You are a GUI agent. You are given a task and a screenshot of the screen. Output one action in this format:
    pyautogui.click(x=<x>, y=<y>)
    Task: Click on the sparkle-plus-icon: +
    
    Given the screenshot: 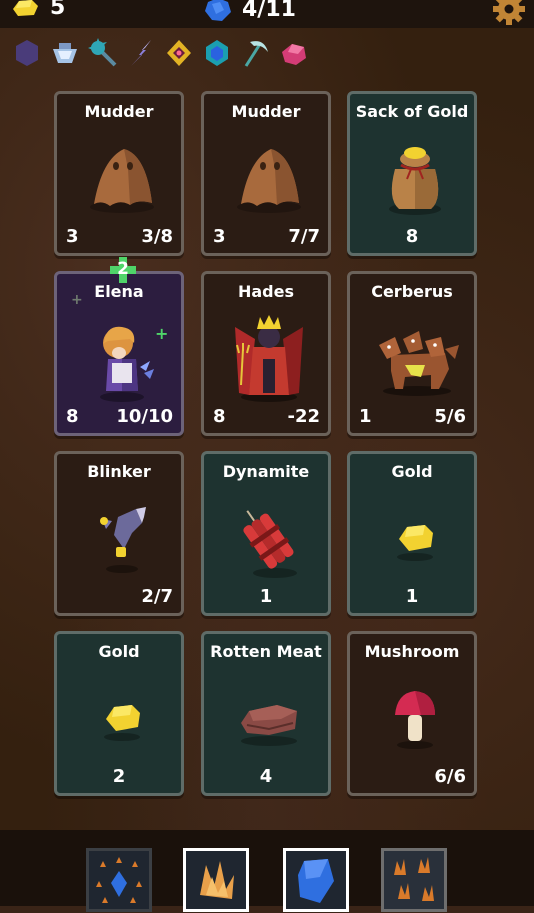 What is the action you would take?
    pyautogui.click(x=77, y=300)
    